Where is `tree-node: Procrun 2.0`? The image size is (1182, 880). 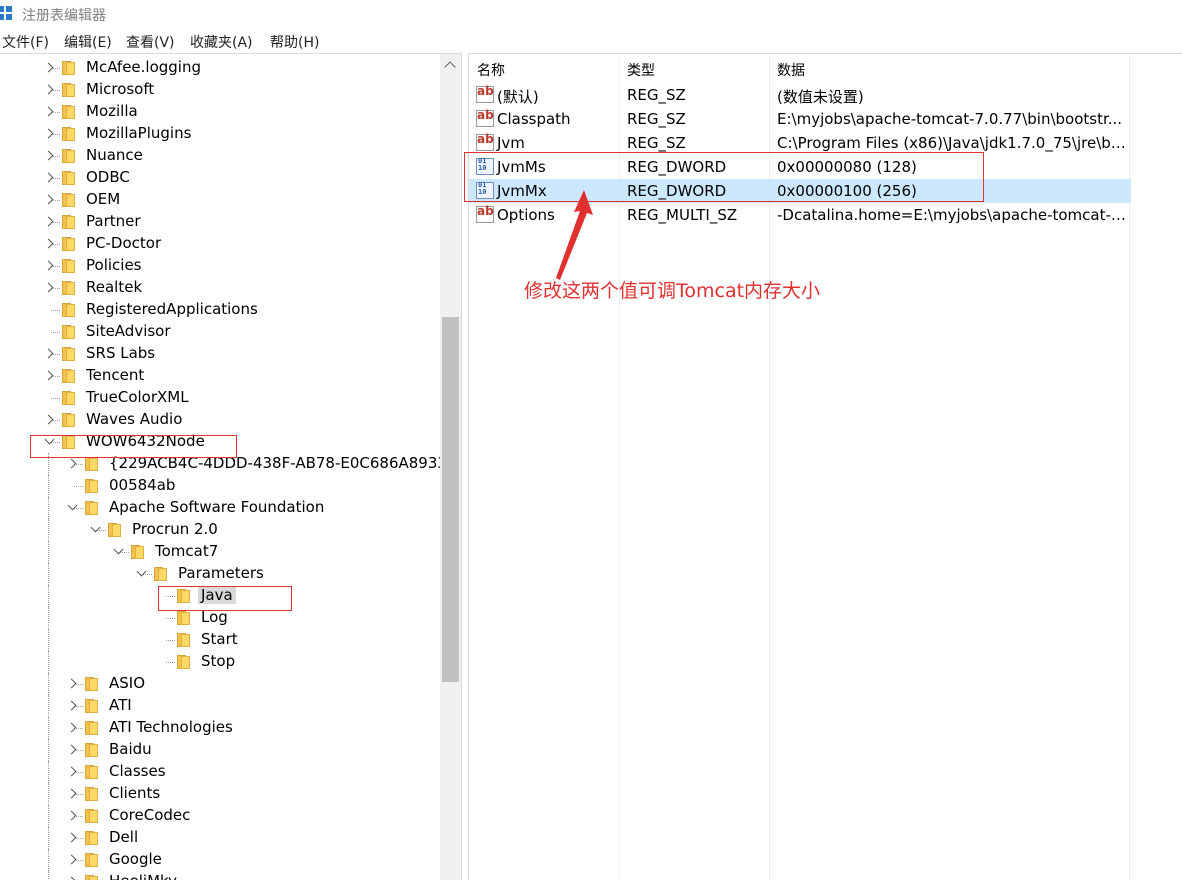
tree-node: Procrun 2.0 is located at coordinates (220, 530).